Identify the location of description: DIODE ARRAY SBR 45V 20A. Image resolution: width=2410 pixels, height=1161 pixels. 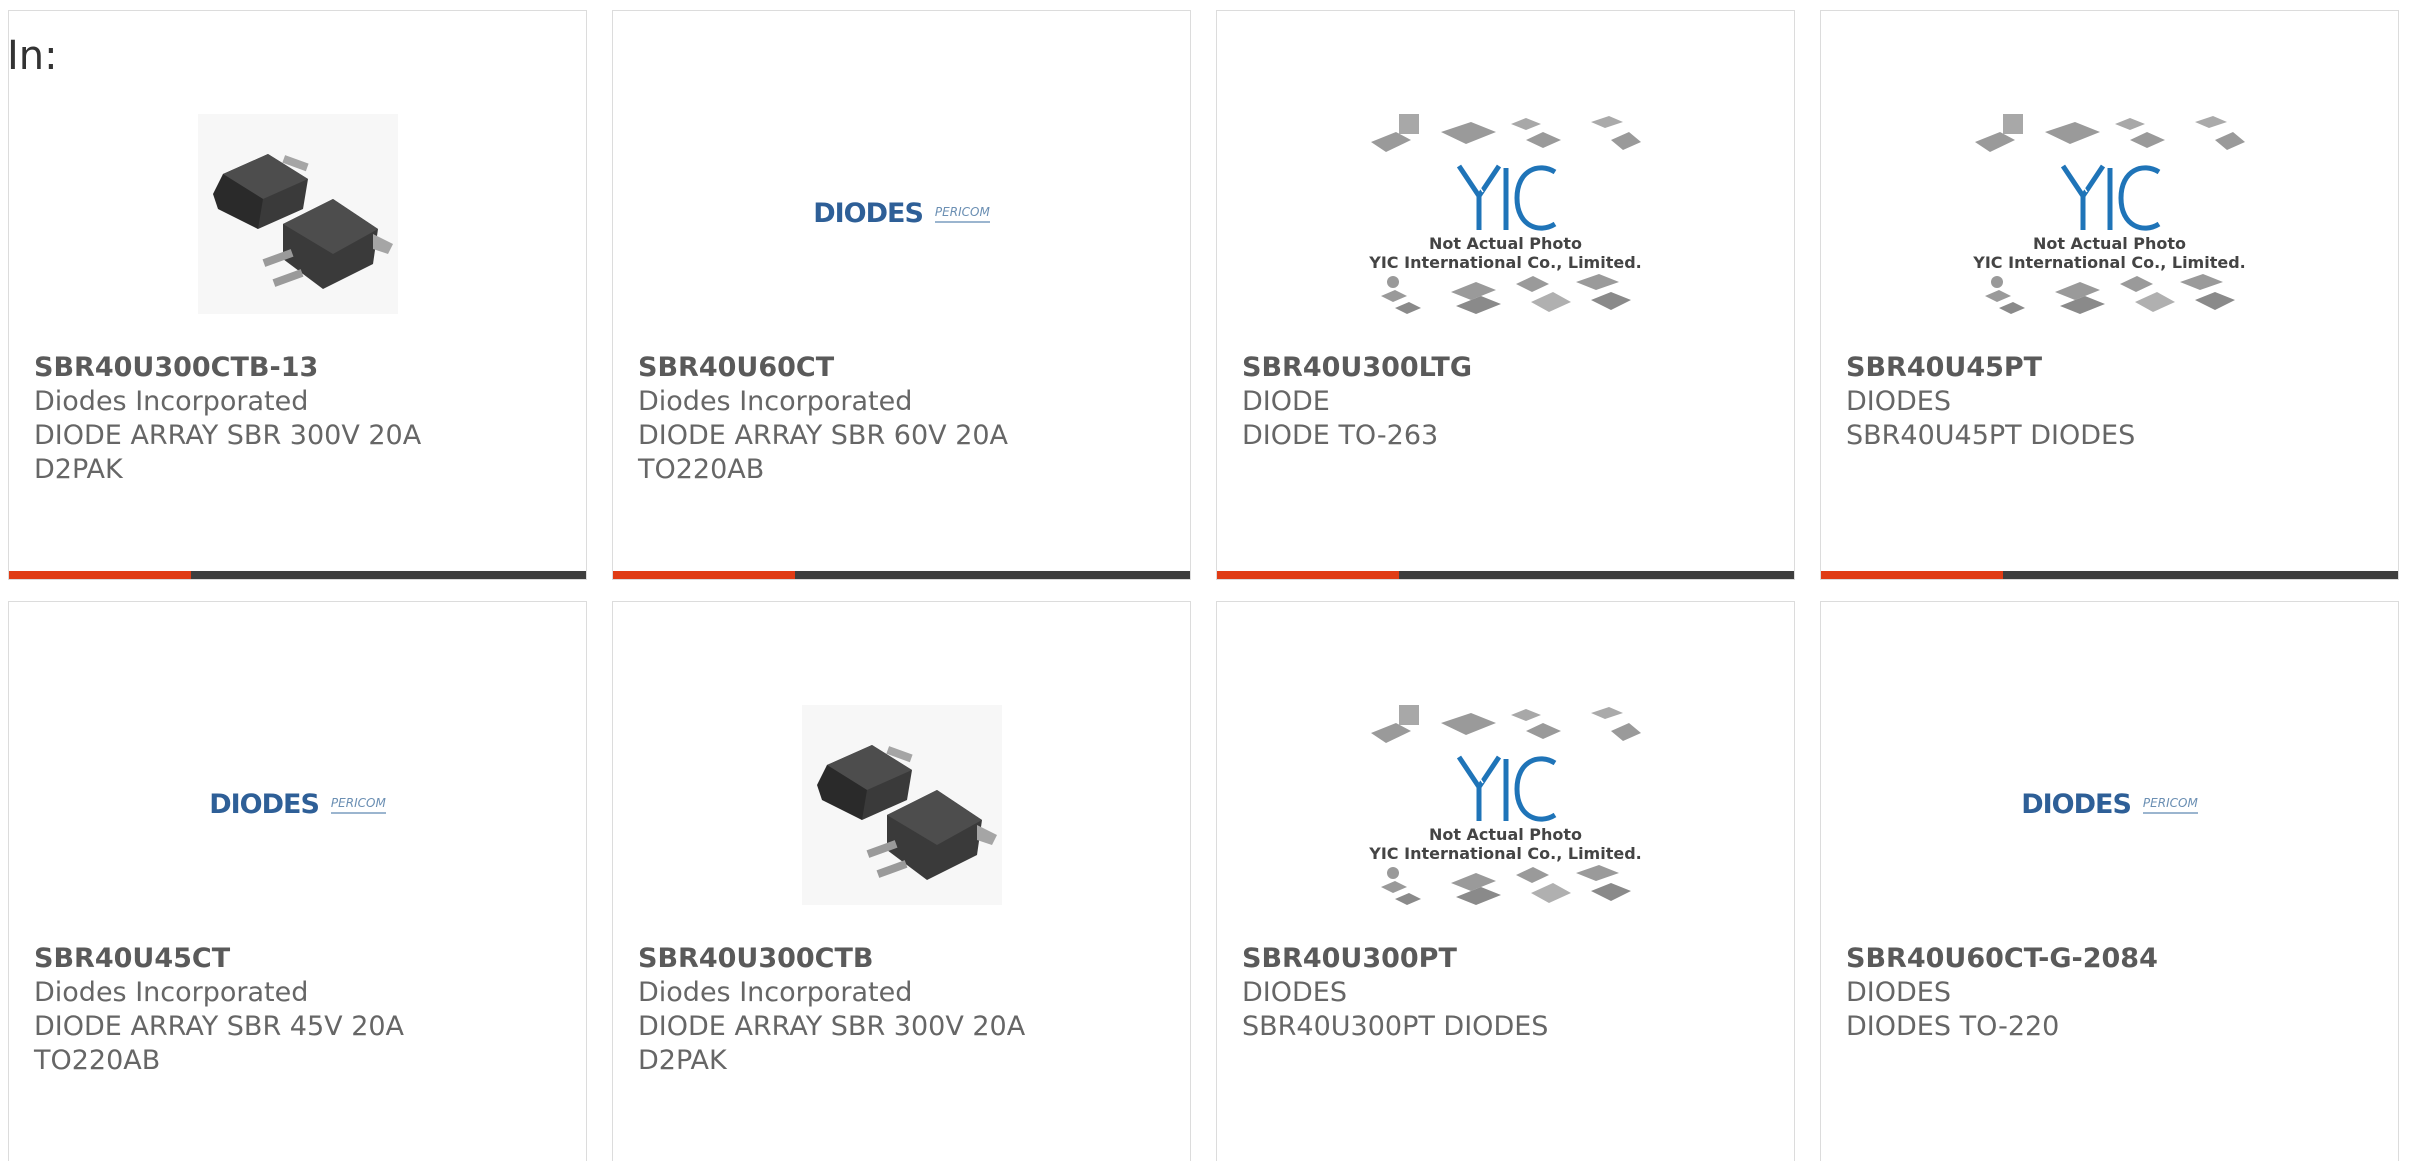
(219, 1026).